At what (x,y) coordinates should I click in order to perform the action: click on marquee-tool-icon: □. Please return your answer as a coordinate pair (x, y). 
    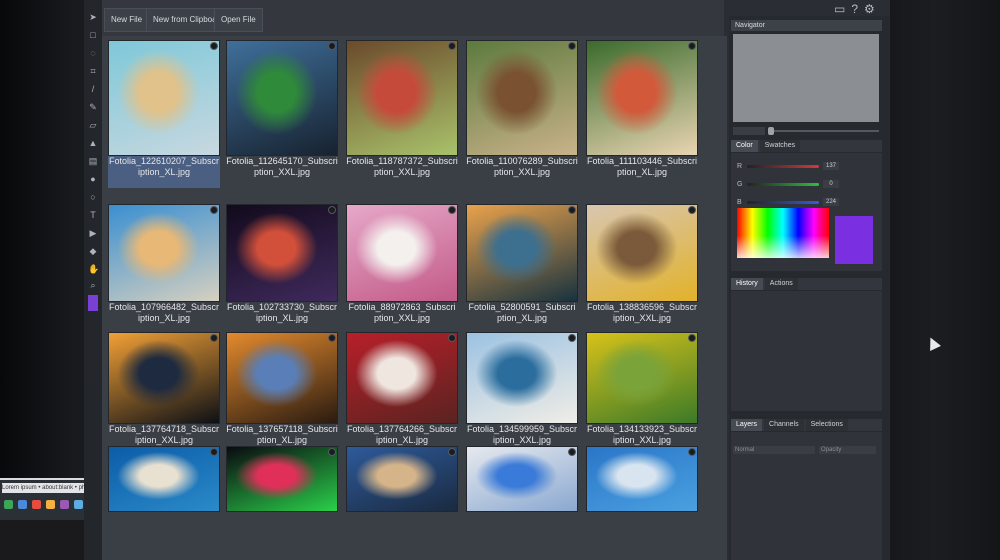
    Looking at the image, I should click on (93, 35).